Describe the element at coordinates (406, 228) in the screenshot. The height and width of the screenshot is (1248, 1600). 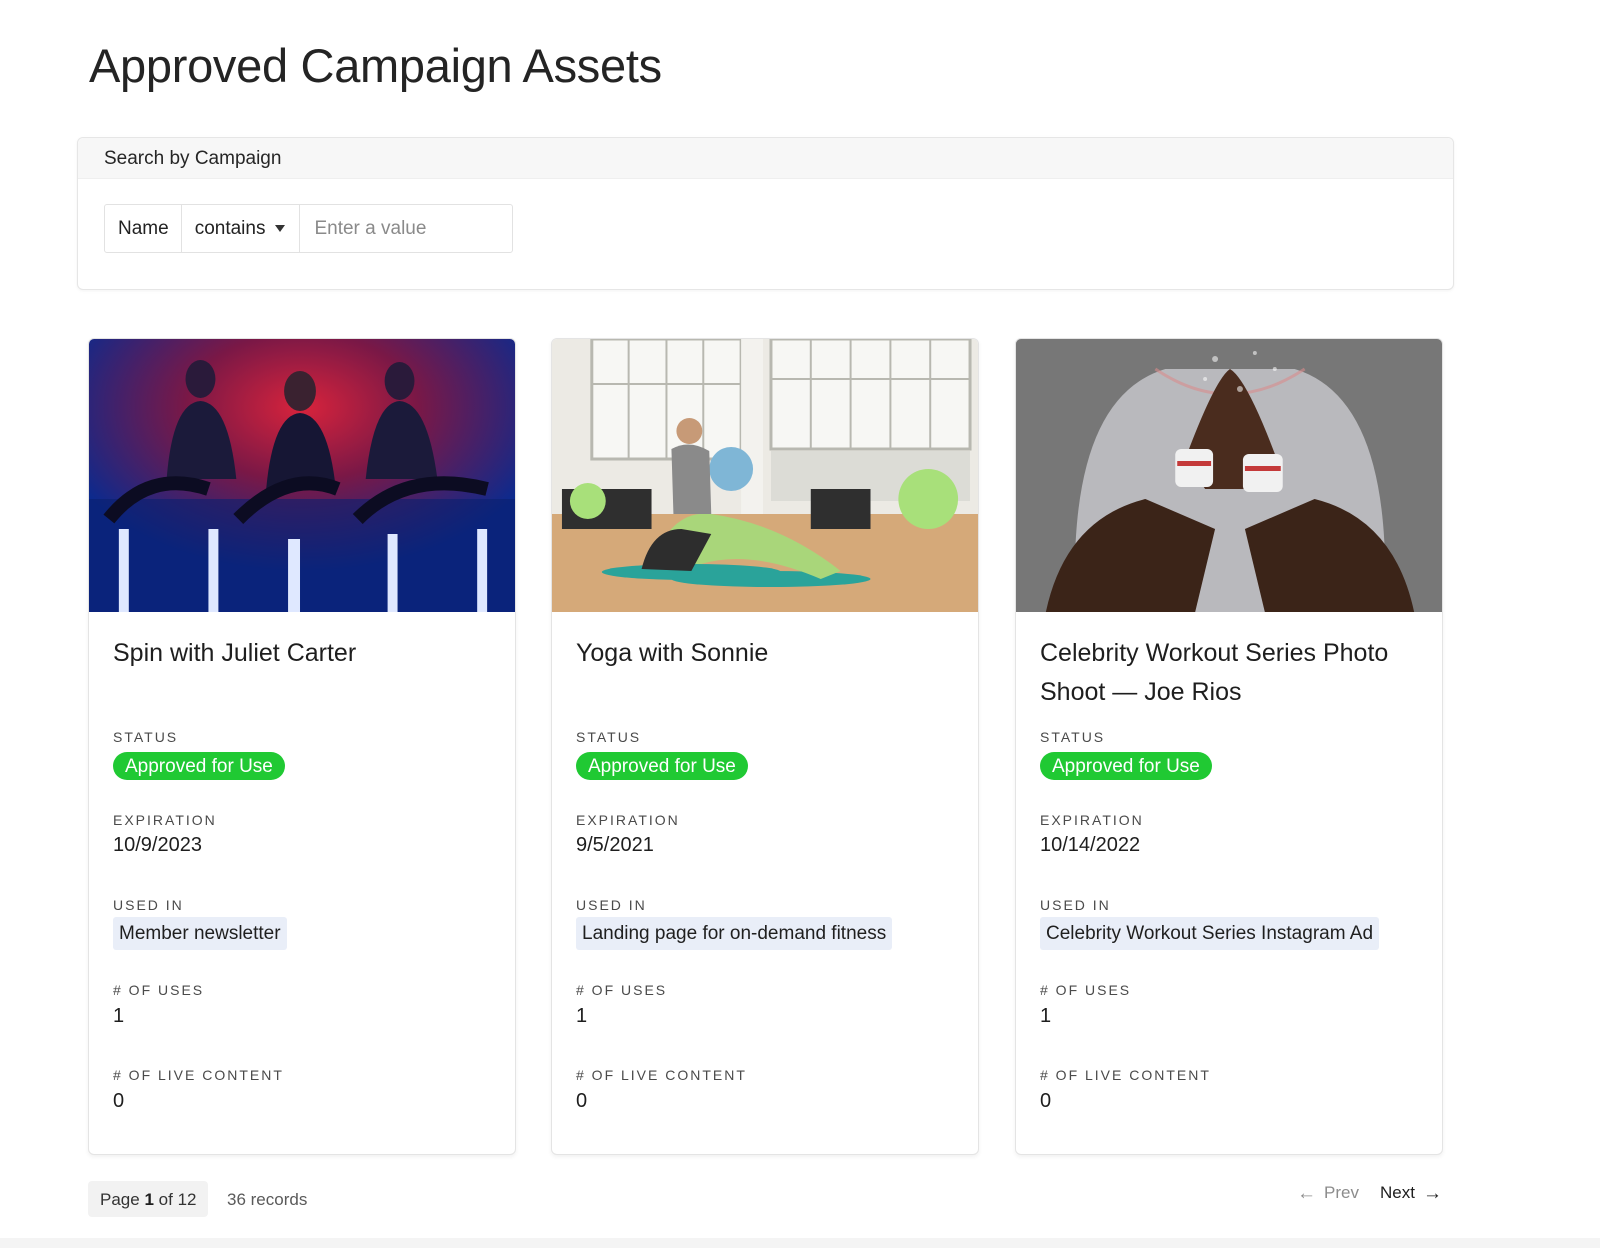
I see `filter-value-input` at that location.